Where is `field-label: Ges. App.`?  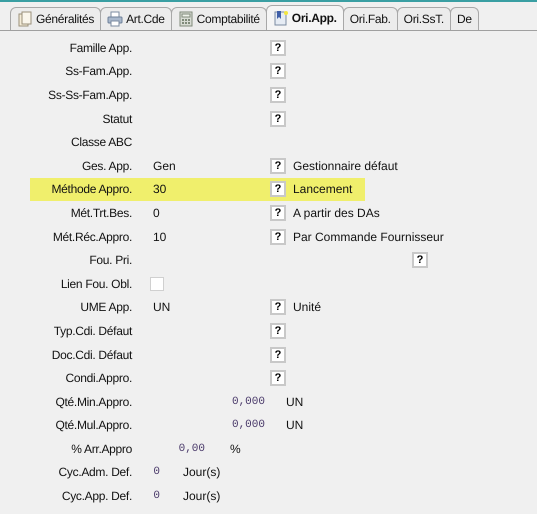 field-label: Ges. App. is located at coordinates (106, 165).